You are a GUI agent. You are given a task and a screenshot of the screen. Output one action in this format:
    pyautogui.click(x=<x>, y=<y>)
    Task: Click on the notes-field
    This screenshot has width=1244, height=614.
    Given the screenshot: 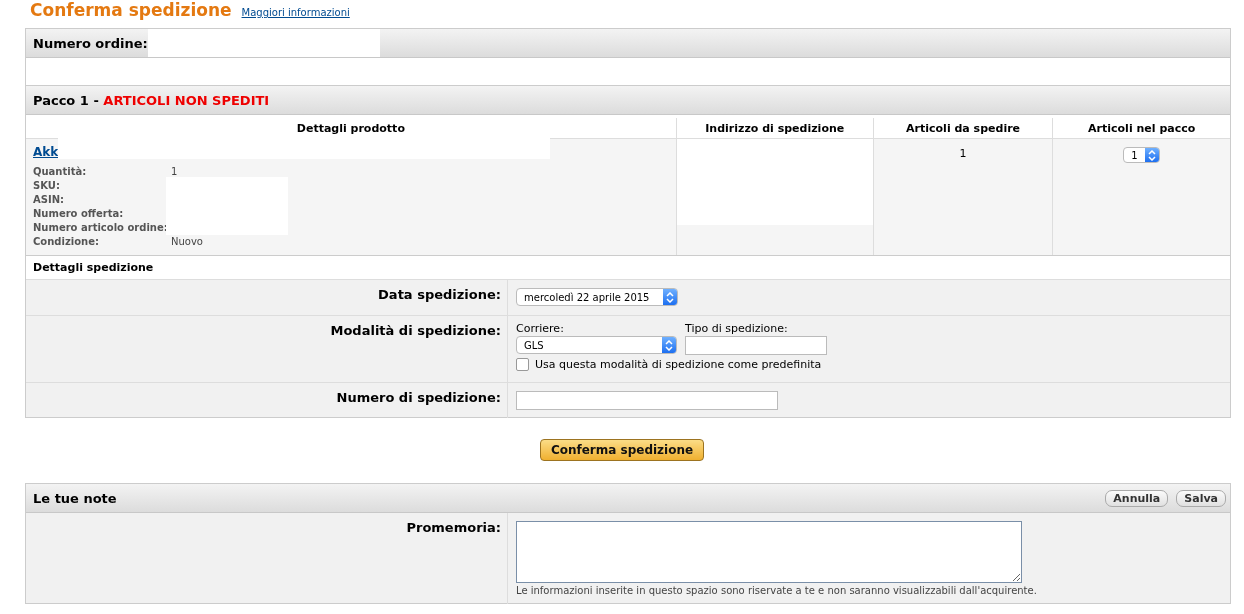 What is the action you would take?
    pyautogui.click(x=769, y=552)
    